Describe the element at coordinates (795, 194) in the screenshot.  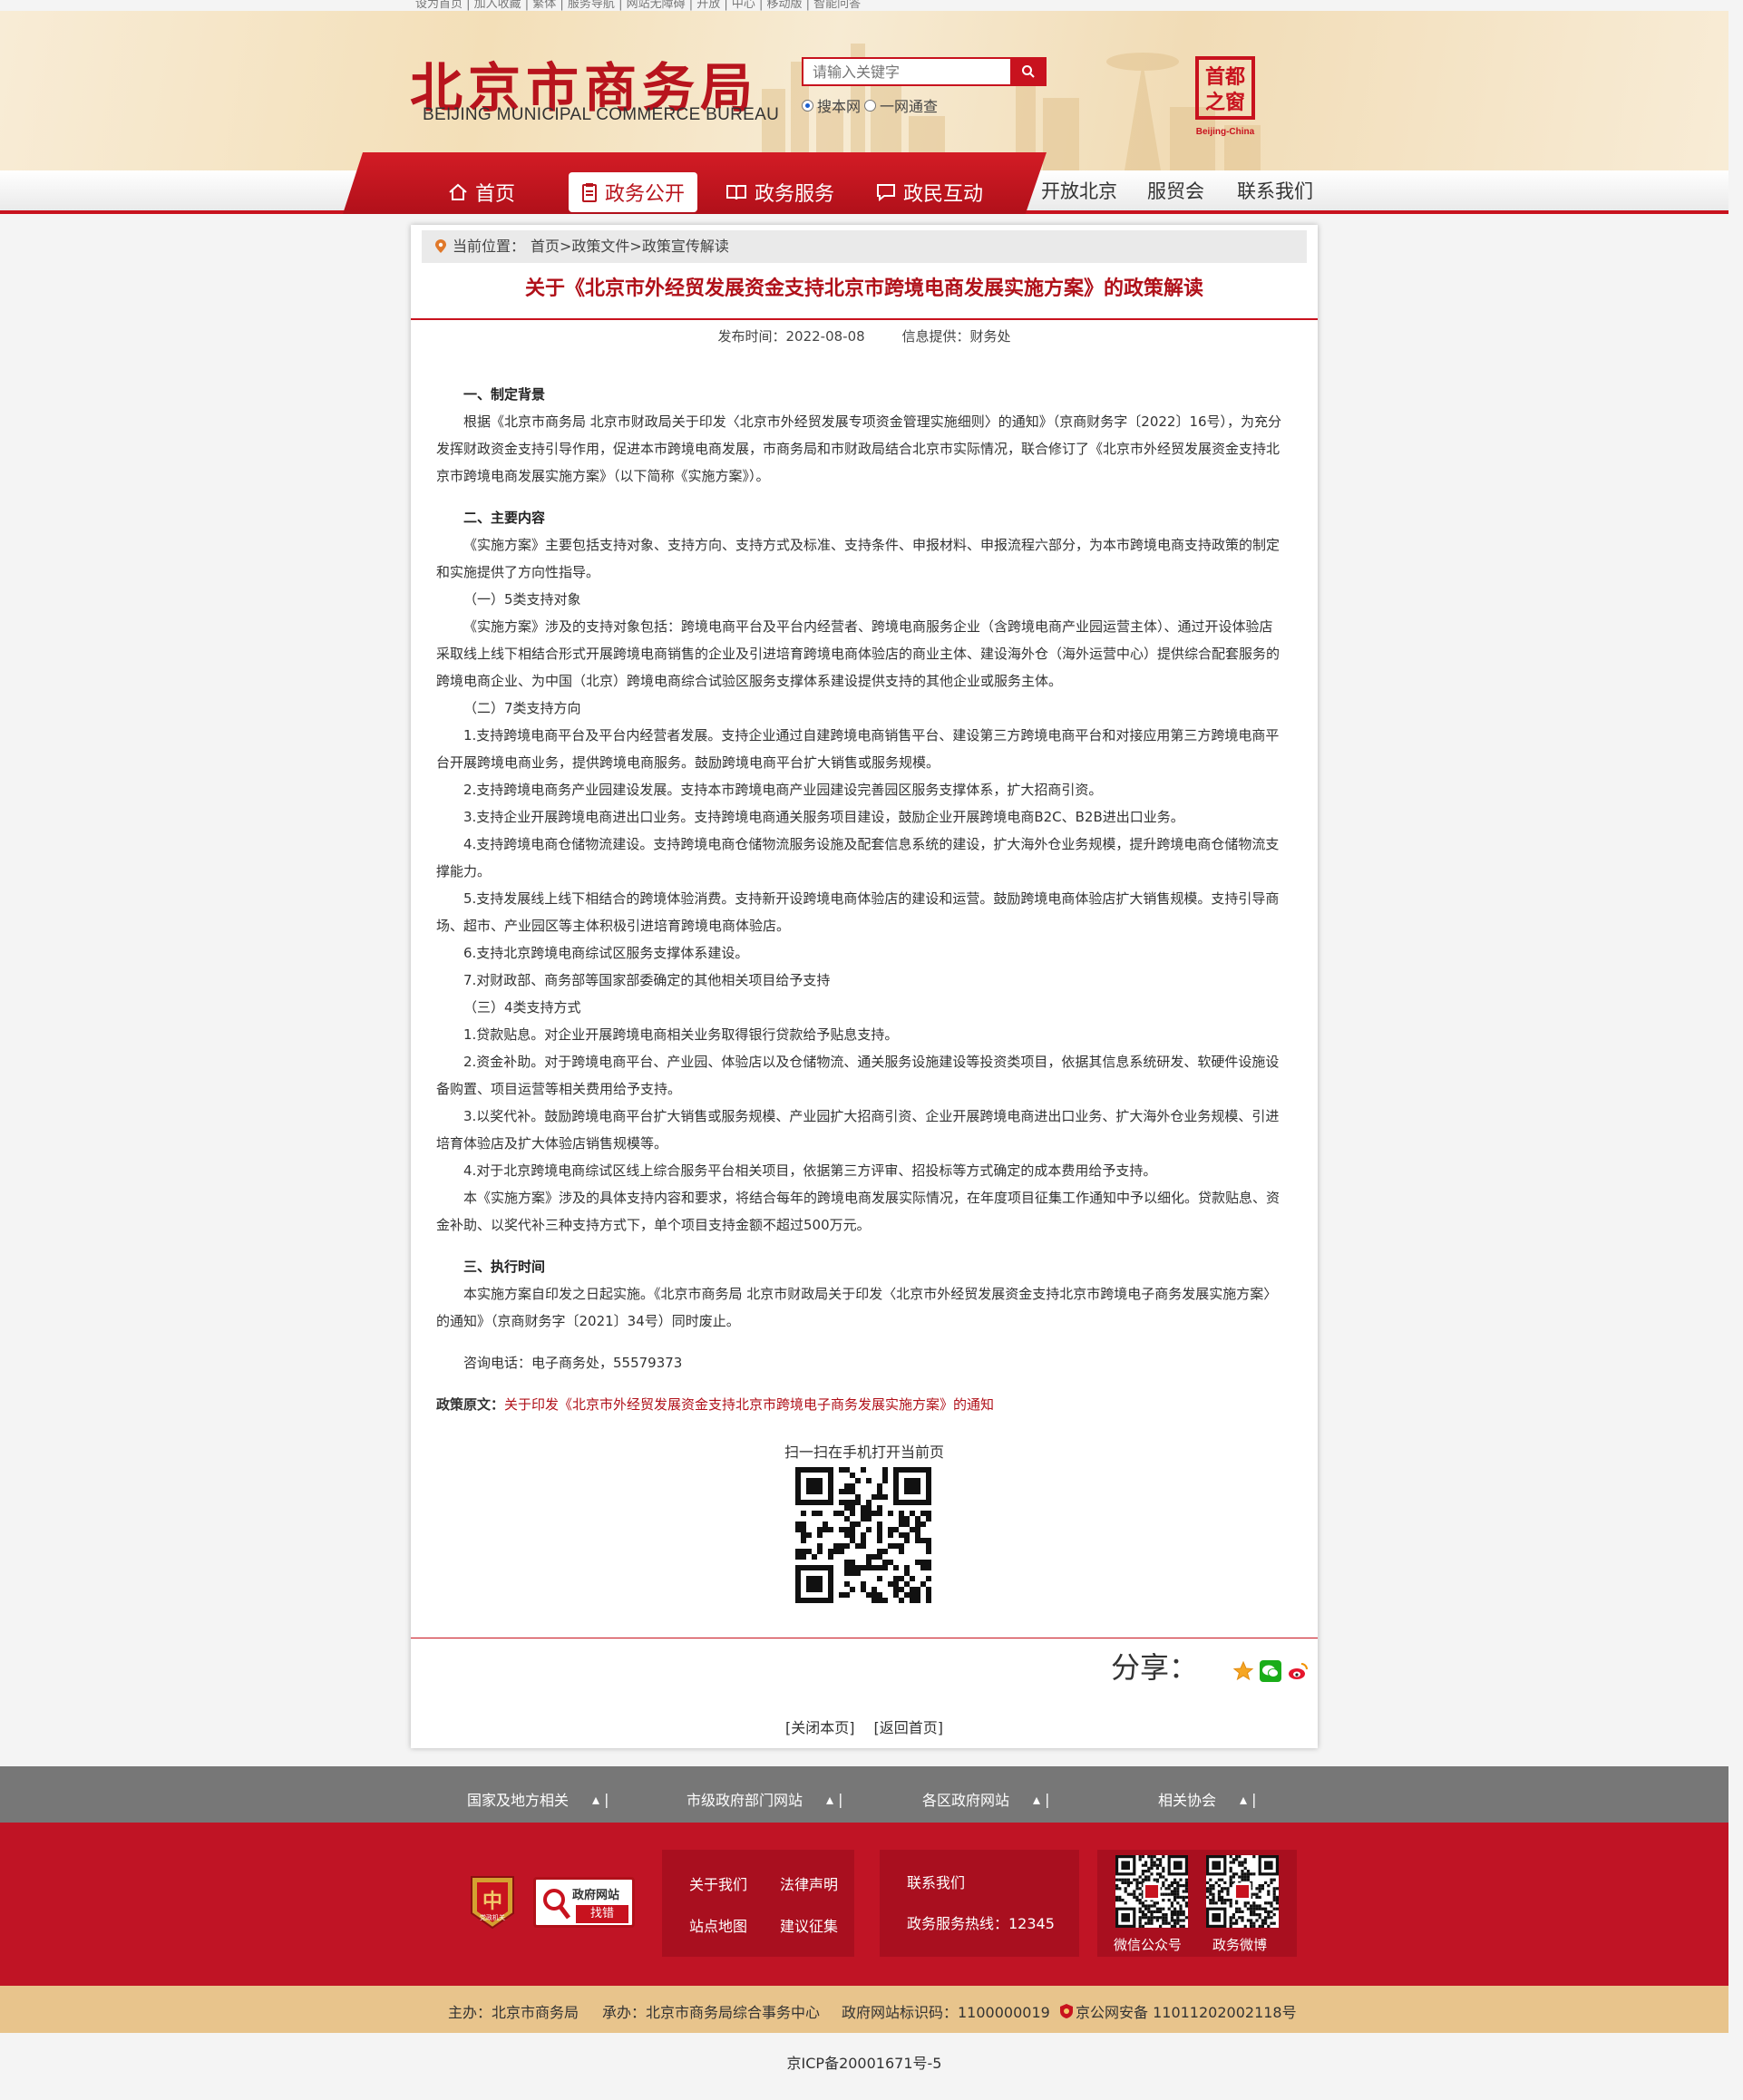
I see `nav-gov-services-label: 政务服务` at that location.